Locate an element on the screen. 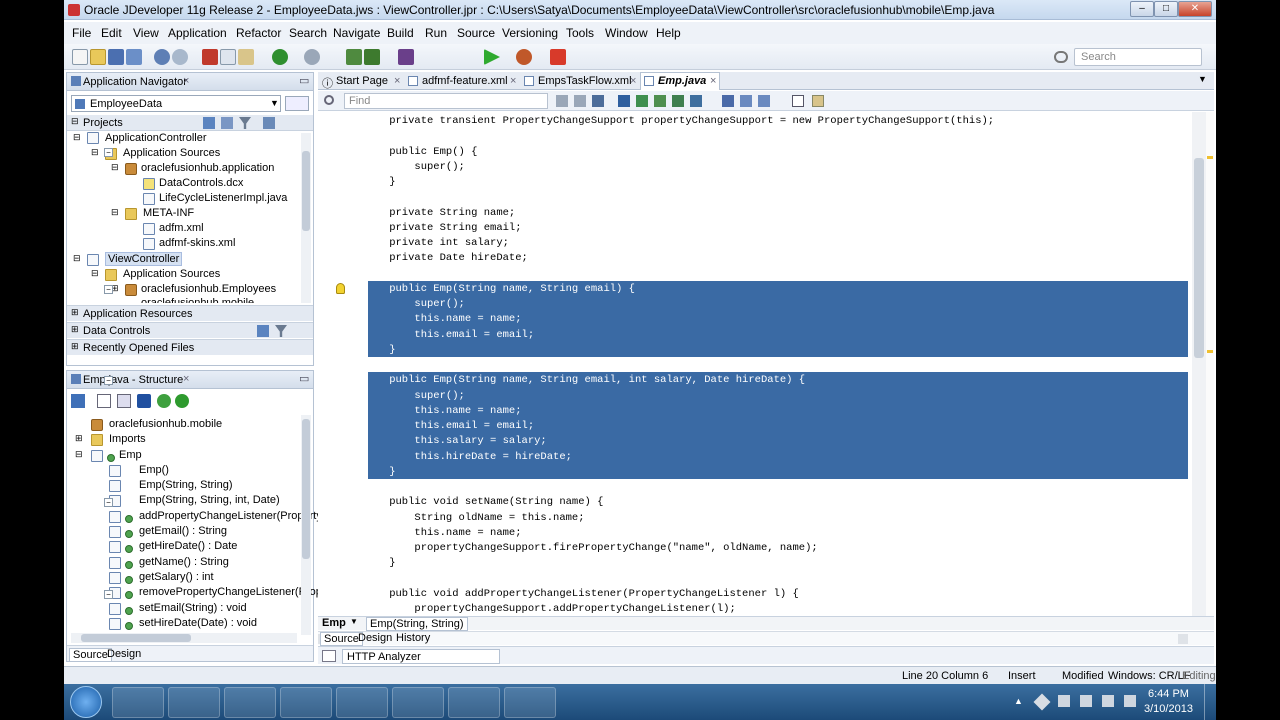  menu-versioning: Versioning is located at coordinates (530, 33).